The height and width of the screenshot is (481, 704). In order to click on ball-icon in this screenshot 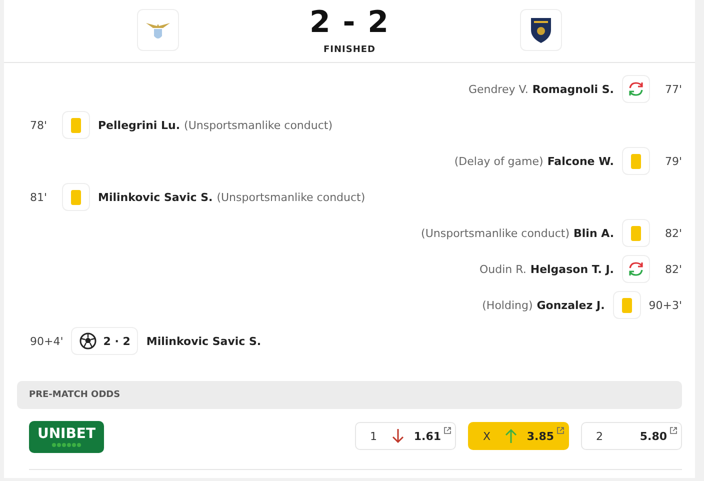, I will do `click(88, 341)`.